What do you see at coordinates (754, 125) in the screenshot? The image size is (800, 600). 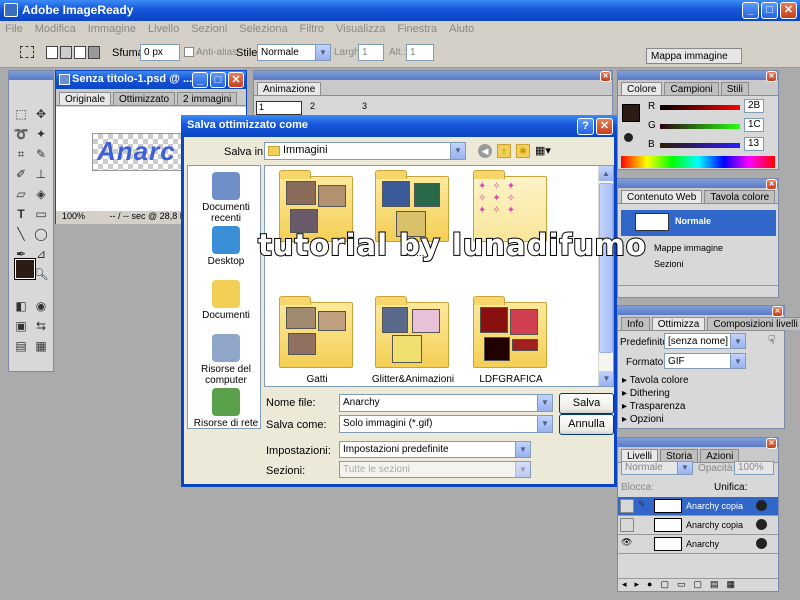 I see `g-input: 1C` at bounding box center [754, 125].